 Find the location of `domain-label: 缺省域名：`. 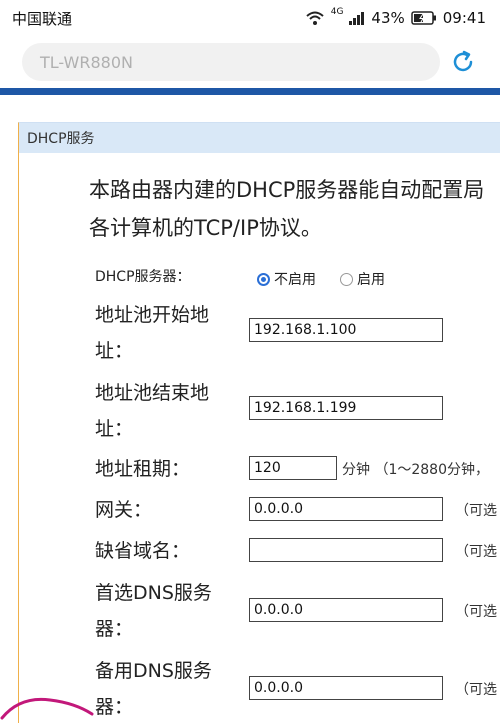

domain-label: 缺省域名： is located at coordinates (143, 551).